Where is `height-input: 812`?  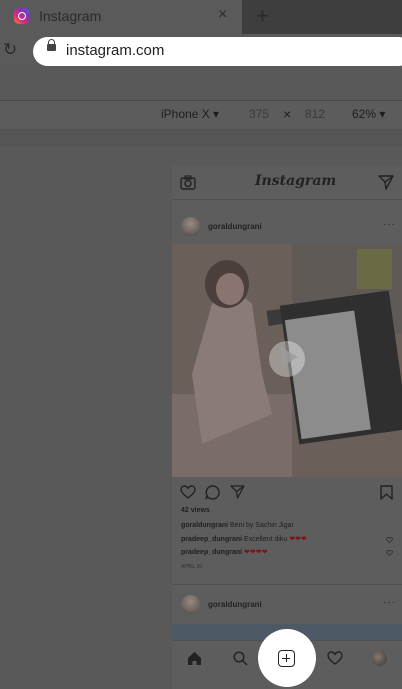
height-input: 812 is located at coordinates (315, 114).